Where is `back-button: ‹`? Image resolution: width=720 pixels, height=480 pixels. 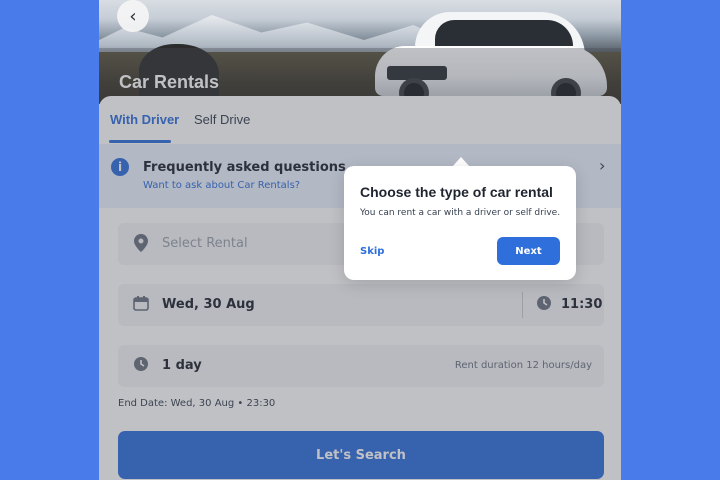
back-button: ‹ is located at coordinates (133, 16).